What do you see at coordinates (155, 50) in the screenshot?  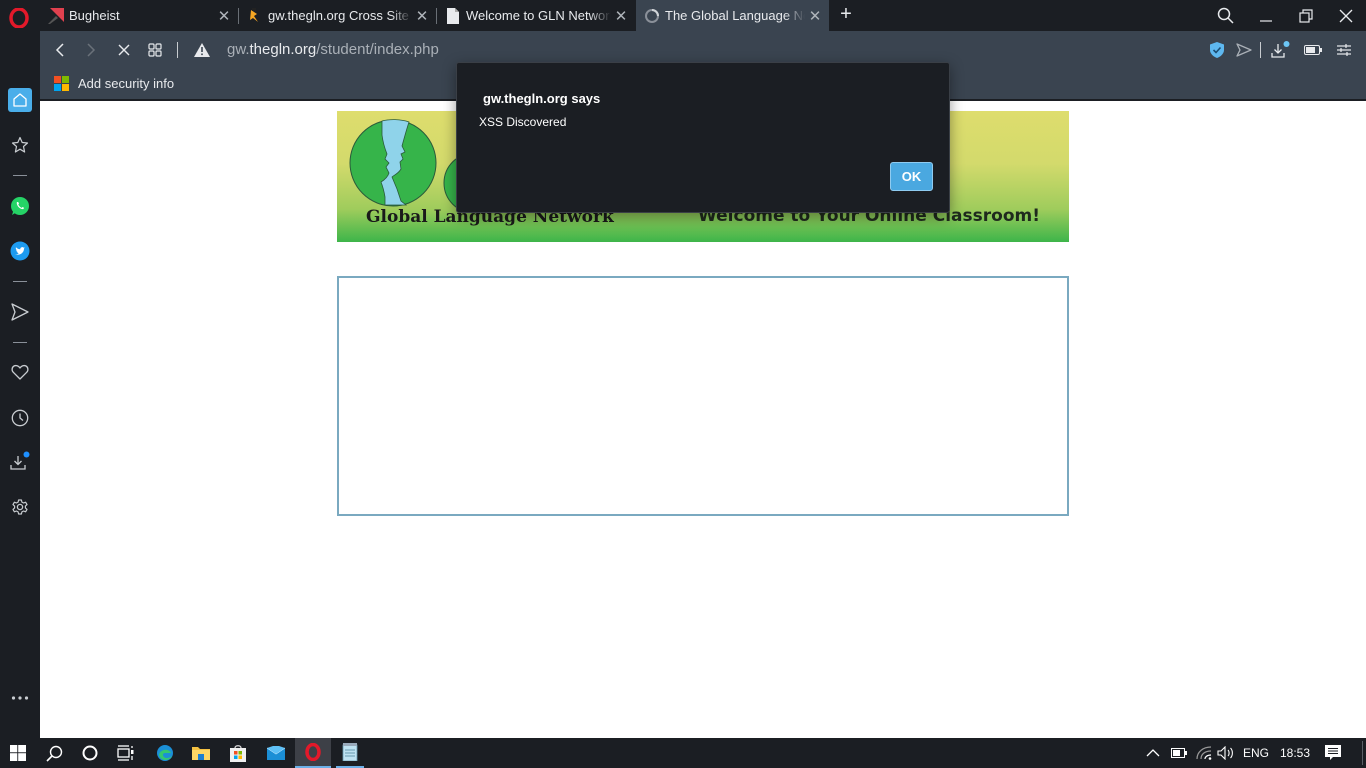 I see `tab-overview-icon` at bounding box center [155, 50].